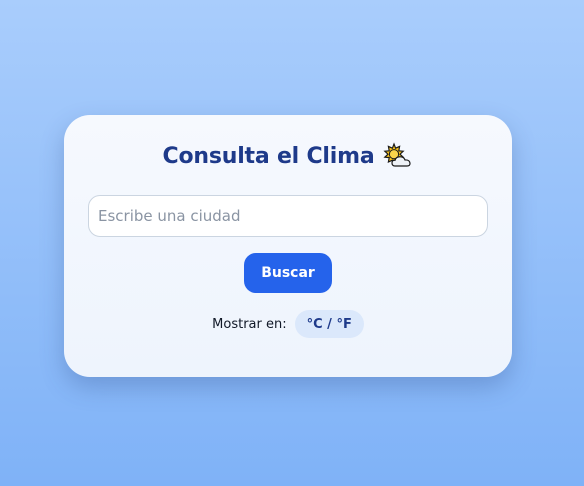  What do you see at coordinates (288, 273) in the screenshot?
I see `search-button: Buscar` at bounding box center [288, 273].